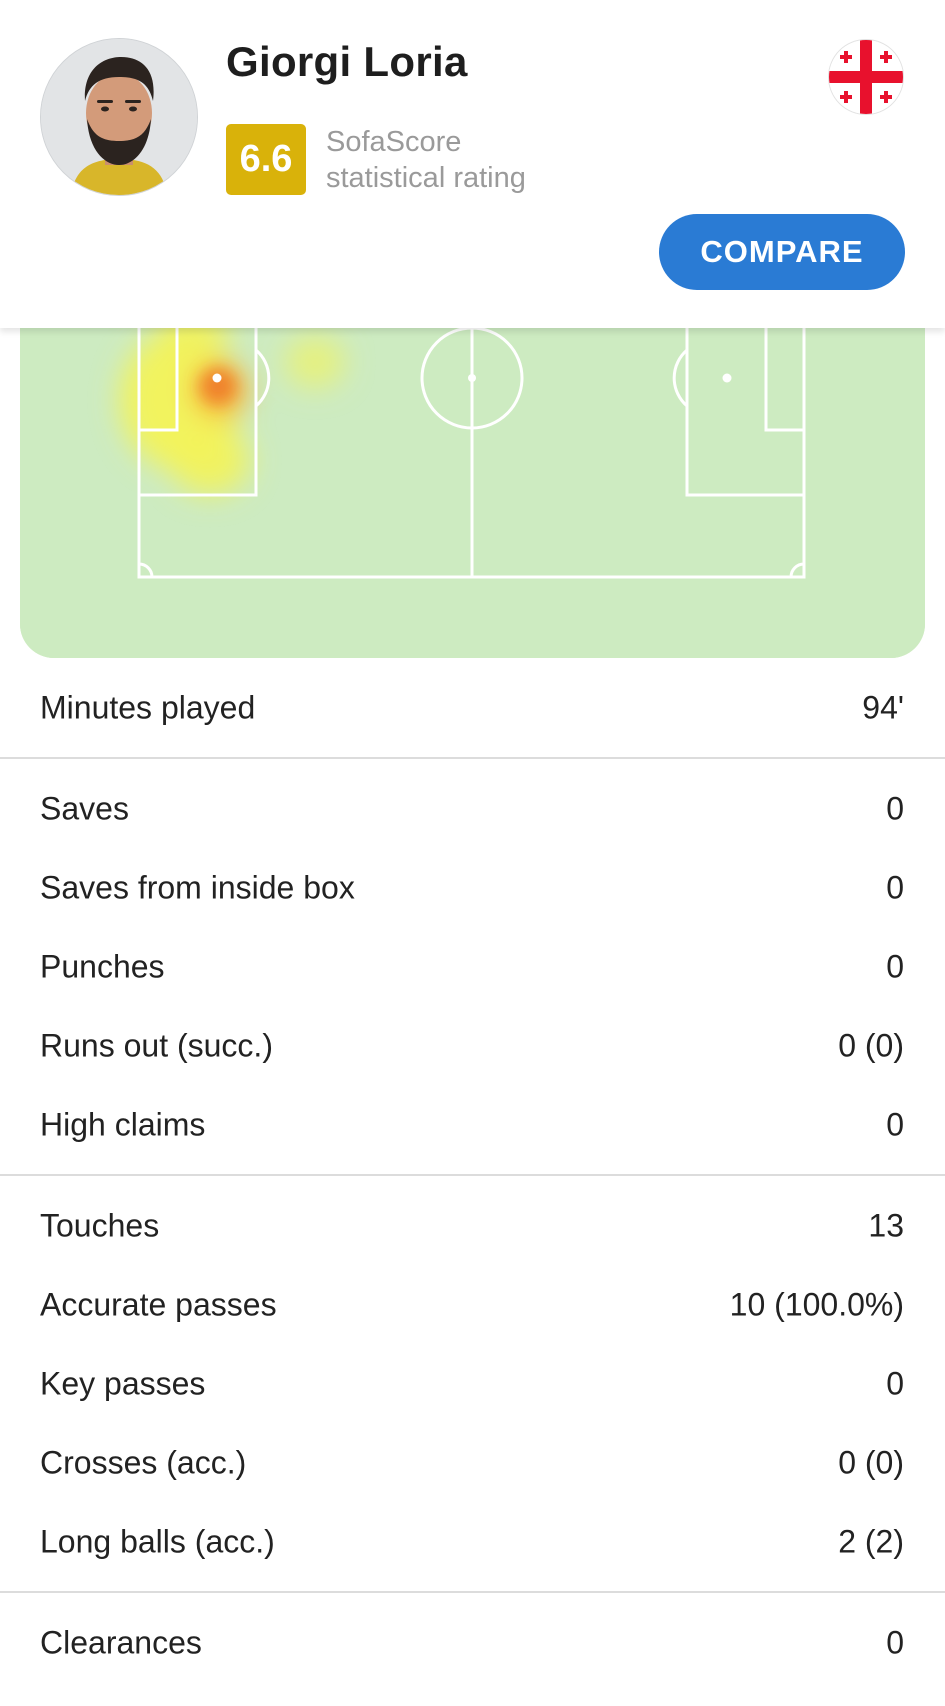 The width and height of the screenshot is (945, 1706). I want to click on rating-label: SofaScore statistical rating, so click(456, 160).